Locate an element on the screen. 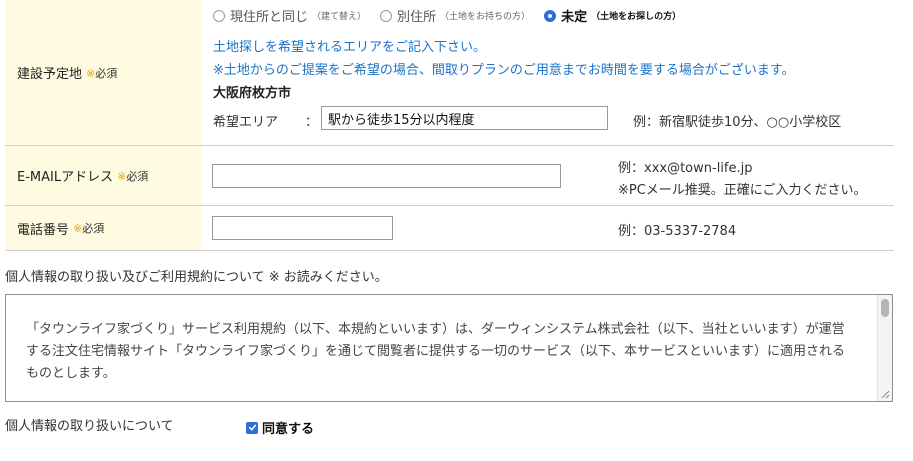  radio-same-address: 現住所と同じ （建て替え） is located at coordinates (289, 15).